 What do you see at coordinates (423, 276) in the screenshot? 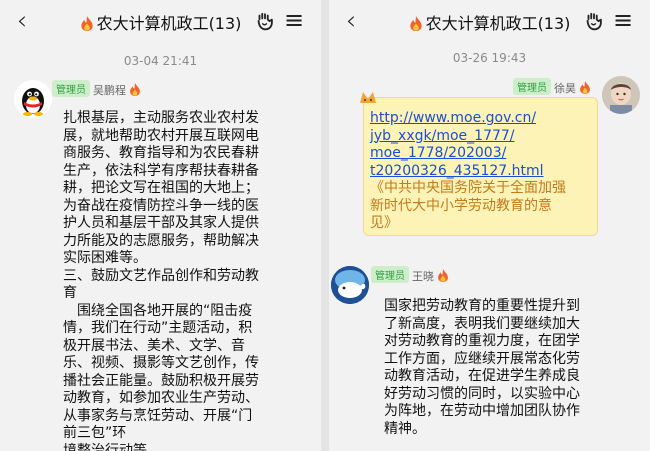
I see `sender-name: 王晓` at bounding box center [423, 276].